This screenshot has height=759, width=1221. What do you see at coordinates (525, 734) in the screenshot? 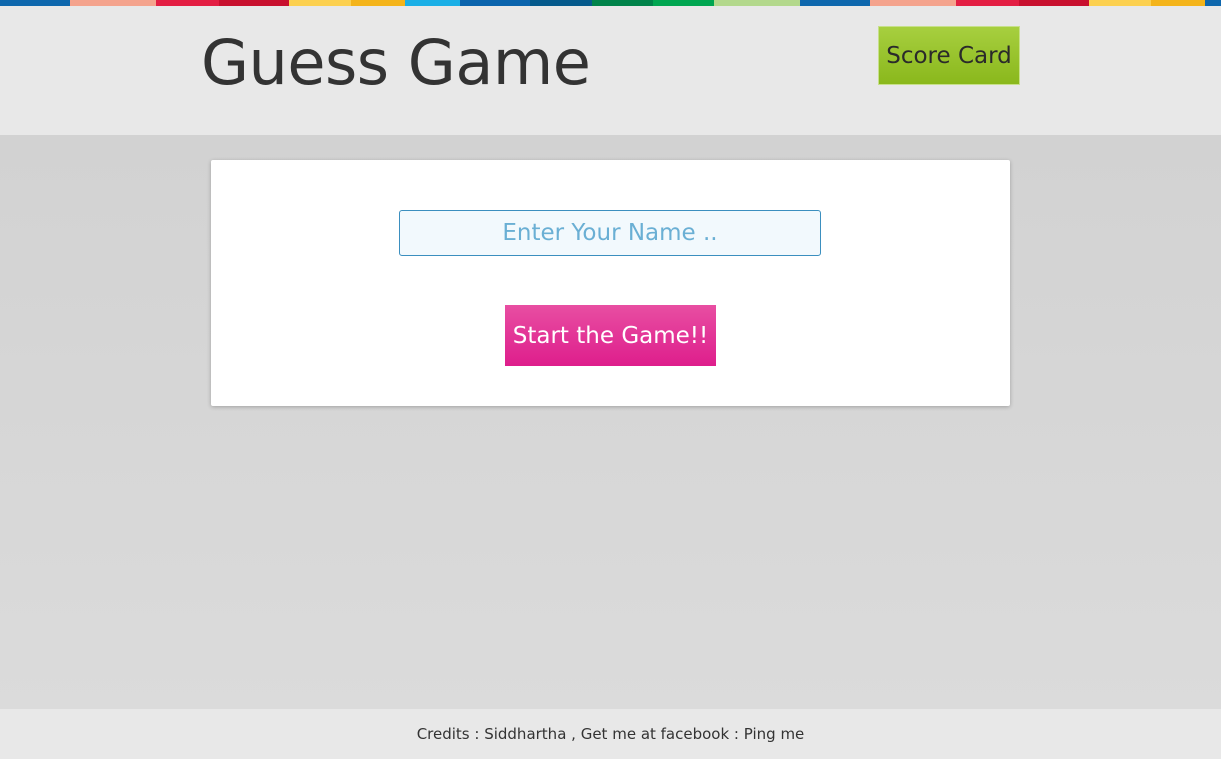
I see `author-link: Siddhartha` at bounding box center [525, 734].